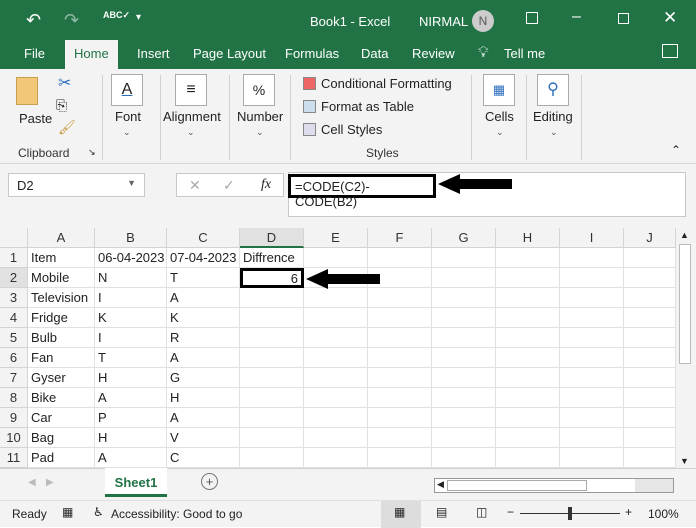 The width and height of the screenshot is (696, 528). I want to click on cancel-icon: ✕, so click(195, 185).